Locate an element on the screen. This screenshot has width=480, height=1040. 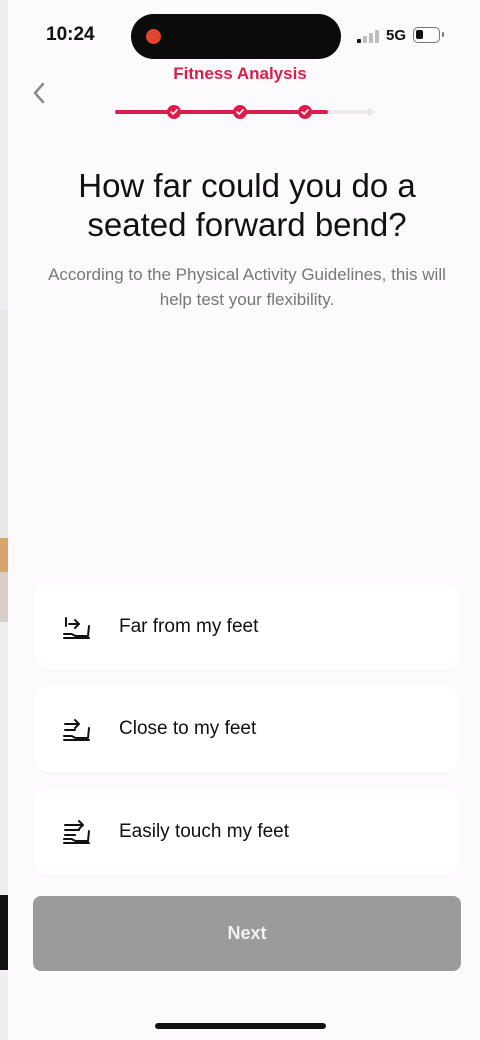
background-screen-edge is located at coordinates (4, 520).